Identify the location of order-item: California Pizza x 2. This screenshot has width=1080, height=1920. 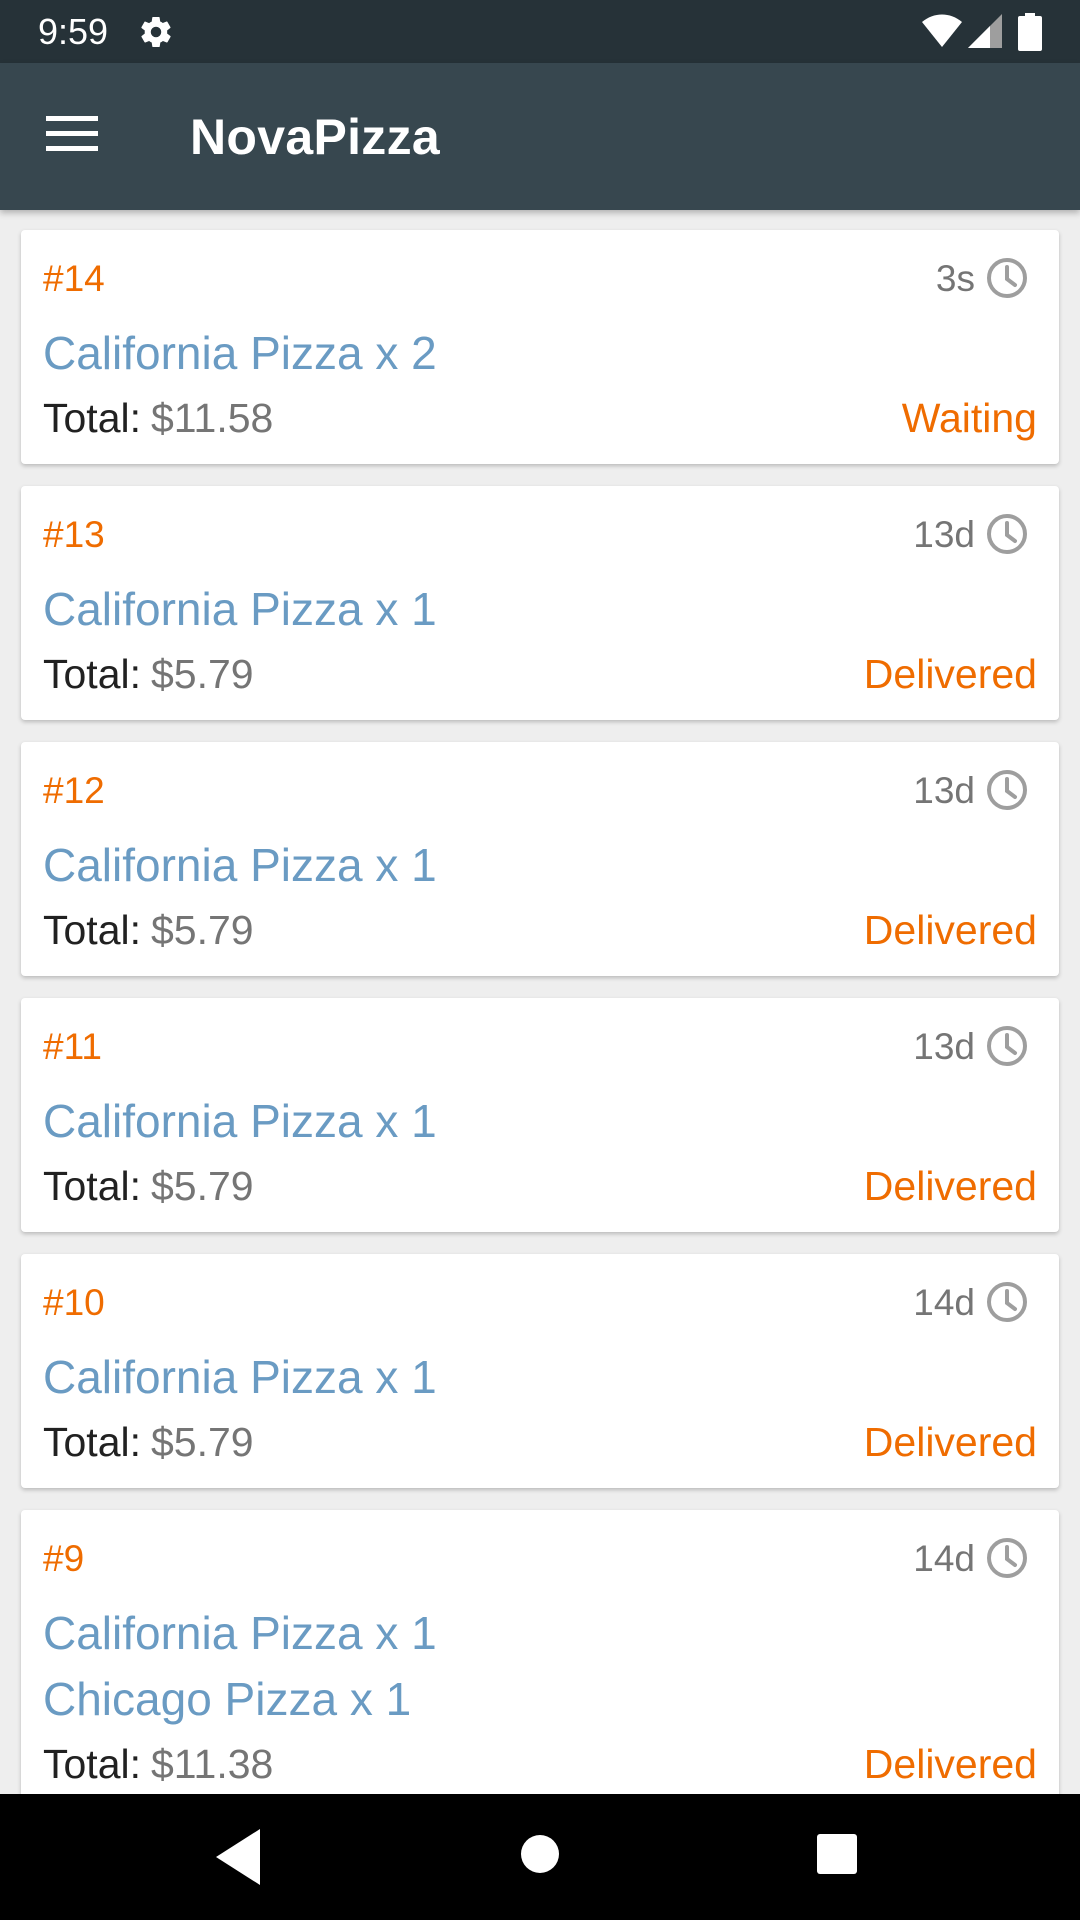
(240, 353).